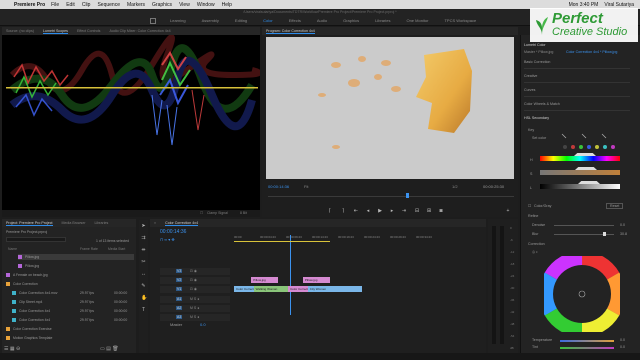 This screenshot has height=360, width=640. What do you see at coordinates (182, 223) in the screenshot?
I see `tab-sequence: Color Correction 4x4` at bounding box center [182, 223].